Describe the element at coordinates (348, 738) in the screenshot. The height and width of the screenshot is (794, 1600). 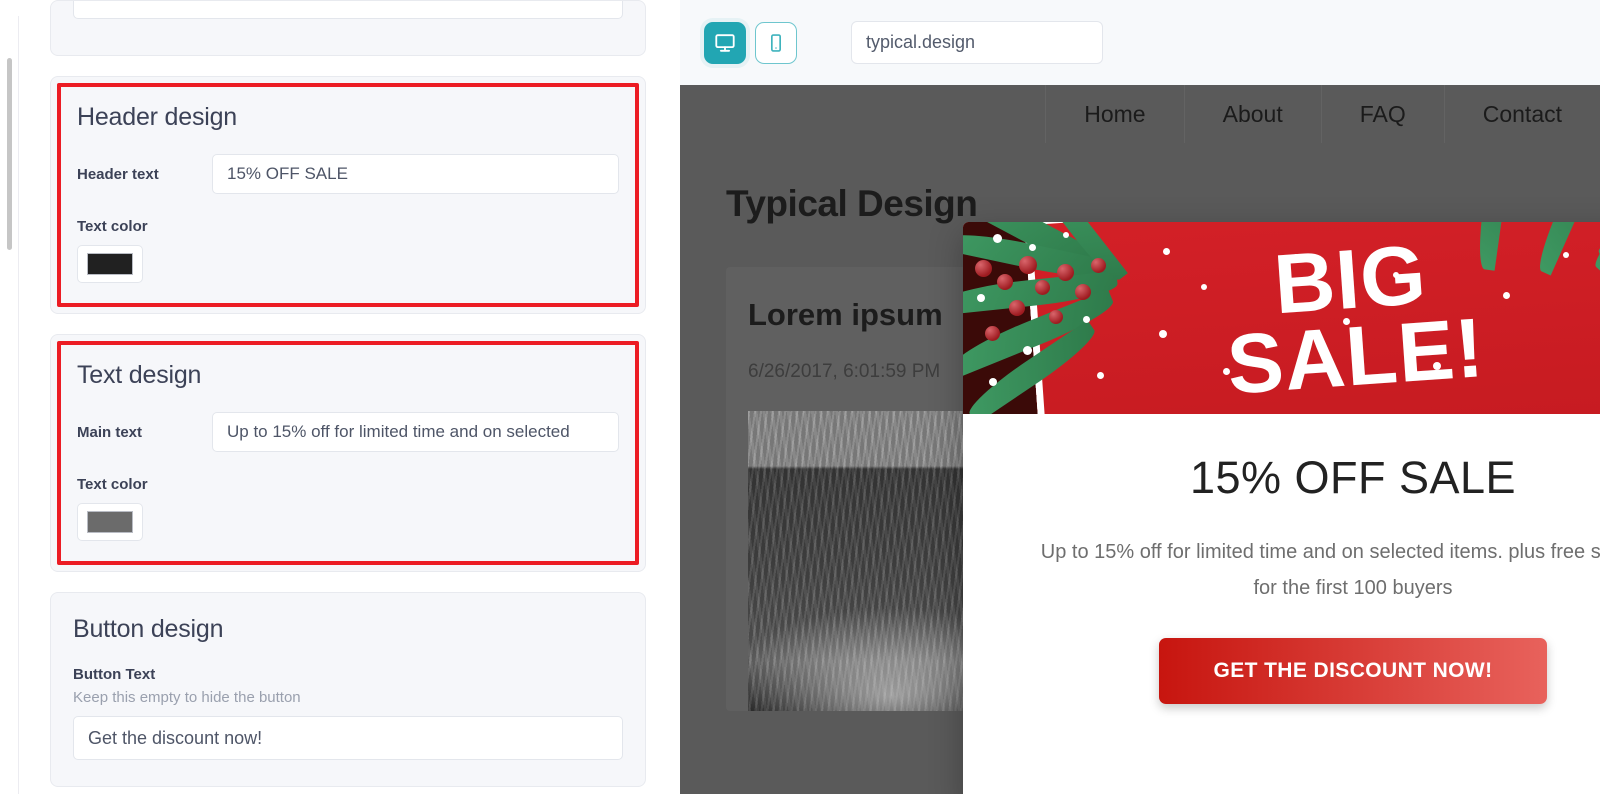
I see `button-text-input: Get the discount now!` at that location.